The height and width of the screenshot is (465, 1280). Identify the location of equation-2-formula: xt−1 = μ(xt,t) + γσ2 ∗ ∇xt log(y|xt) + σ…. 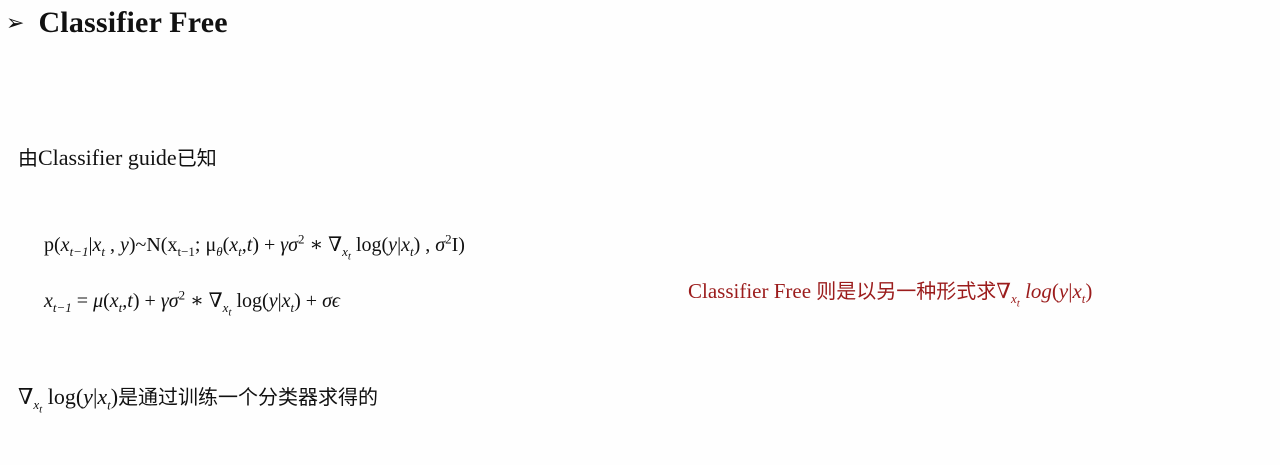
(192, 303).